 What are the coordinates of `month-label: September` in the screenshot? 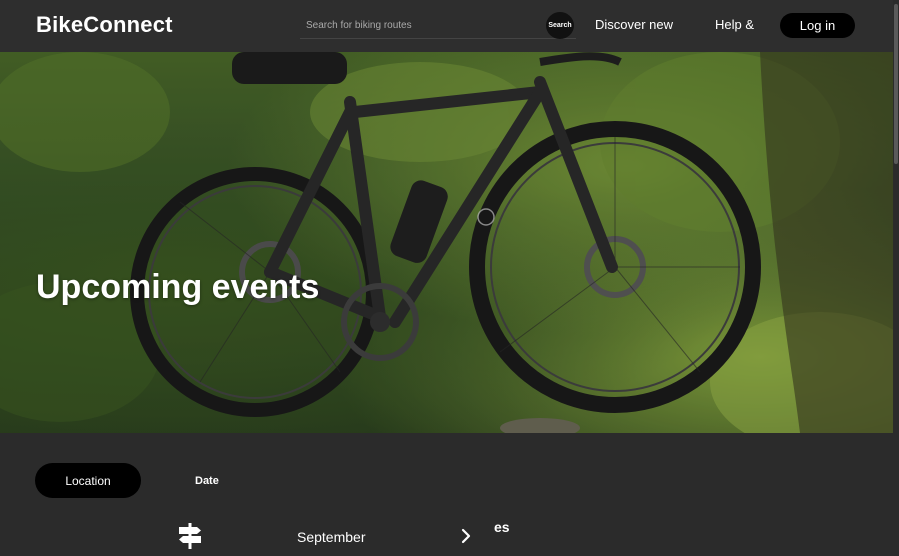 It's located at (331, 537).